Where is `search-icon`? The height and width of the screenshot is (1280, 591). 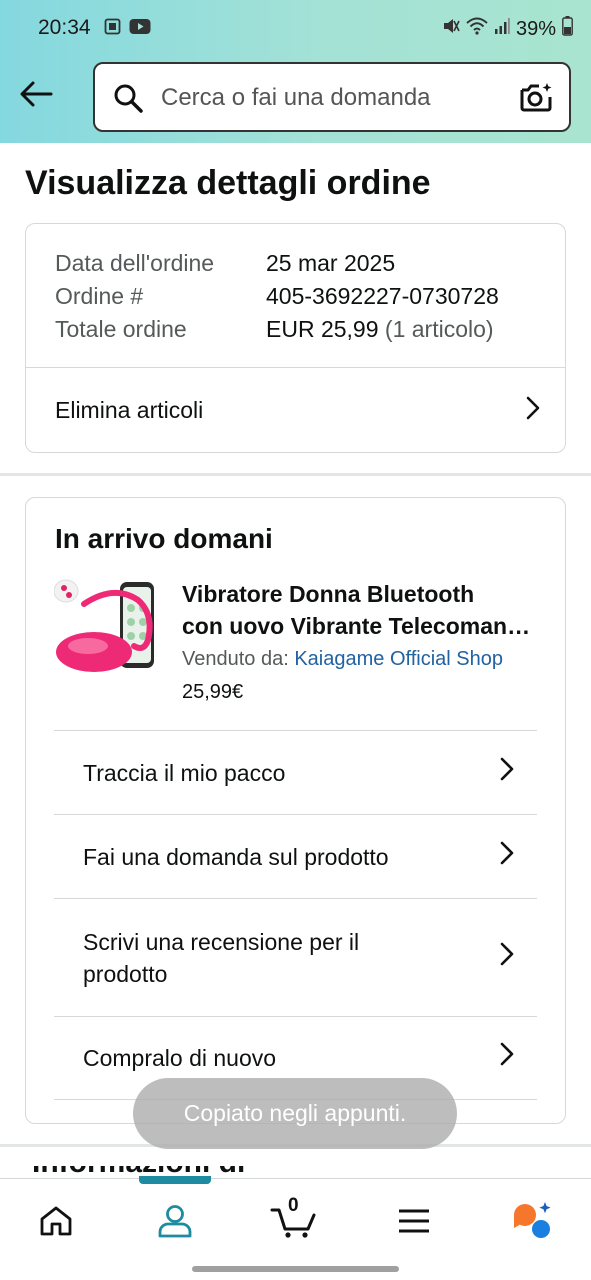 search-icon is located at coordinates (128, 100).